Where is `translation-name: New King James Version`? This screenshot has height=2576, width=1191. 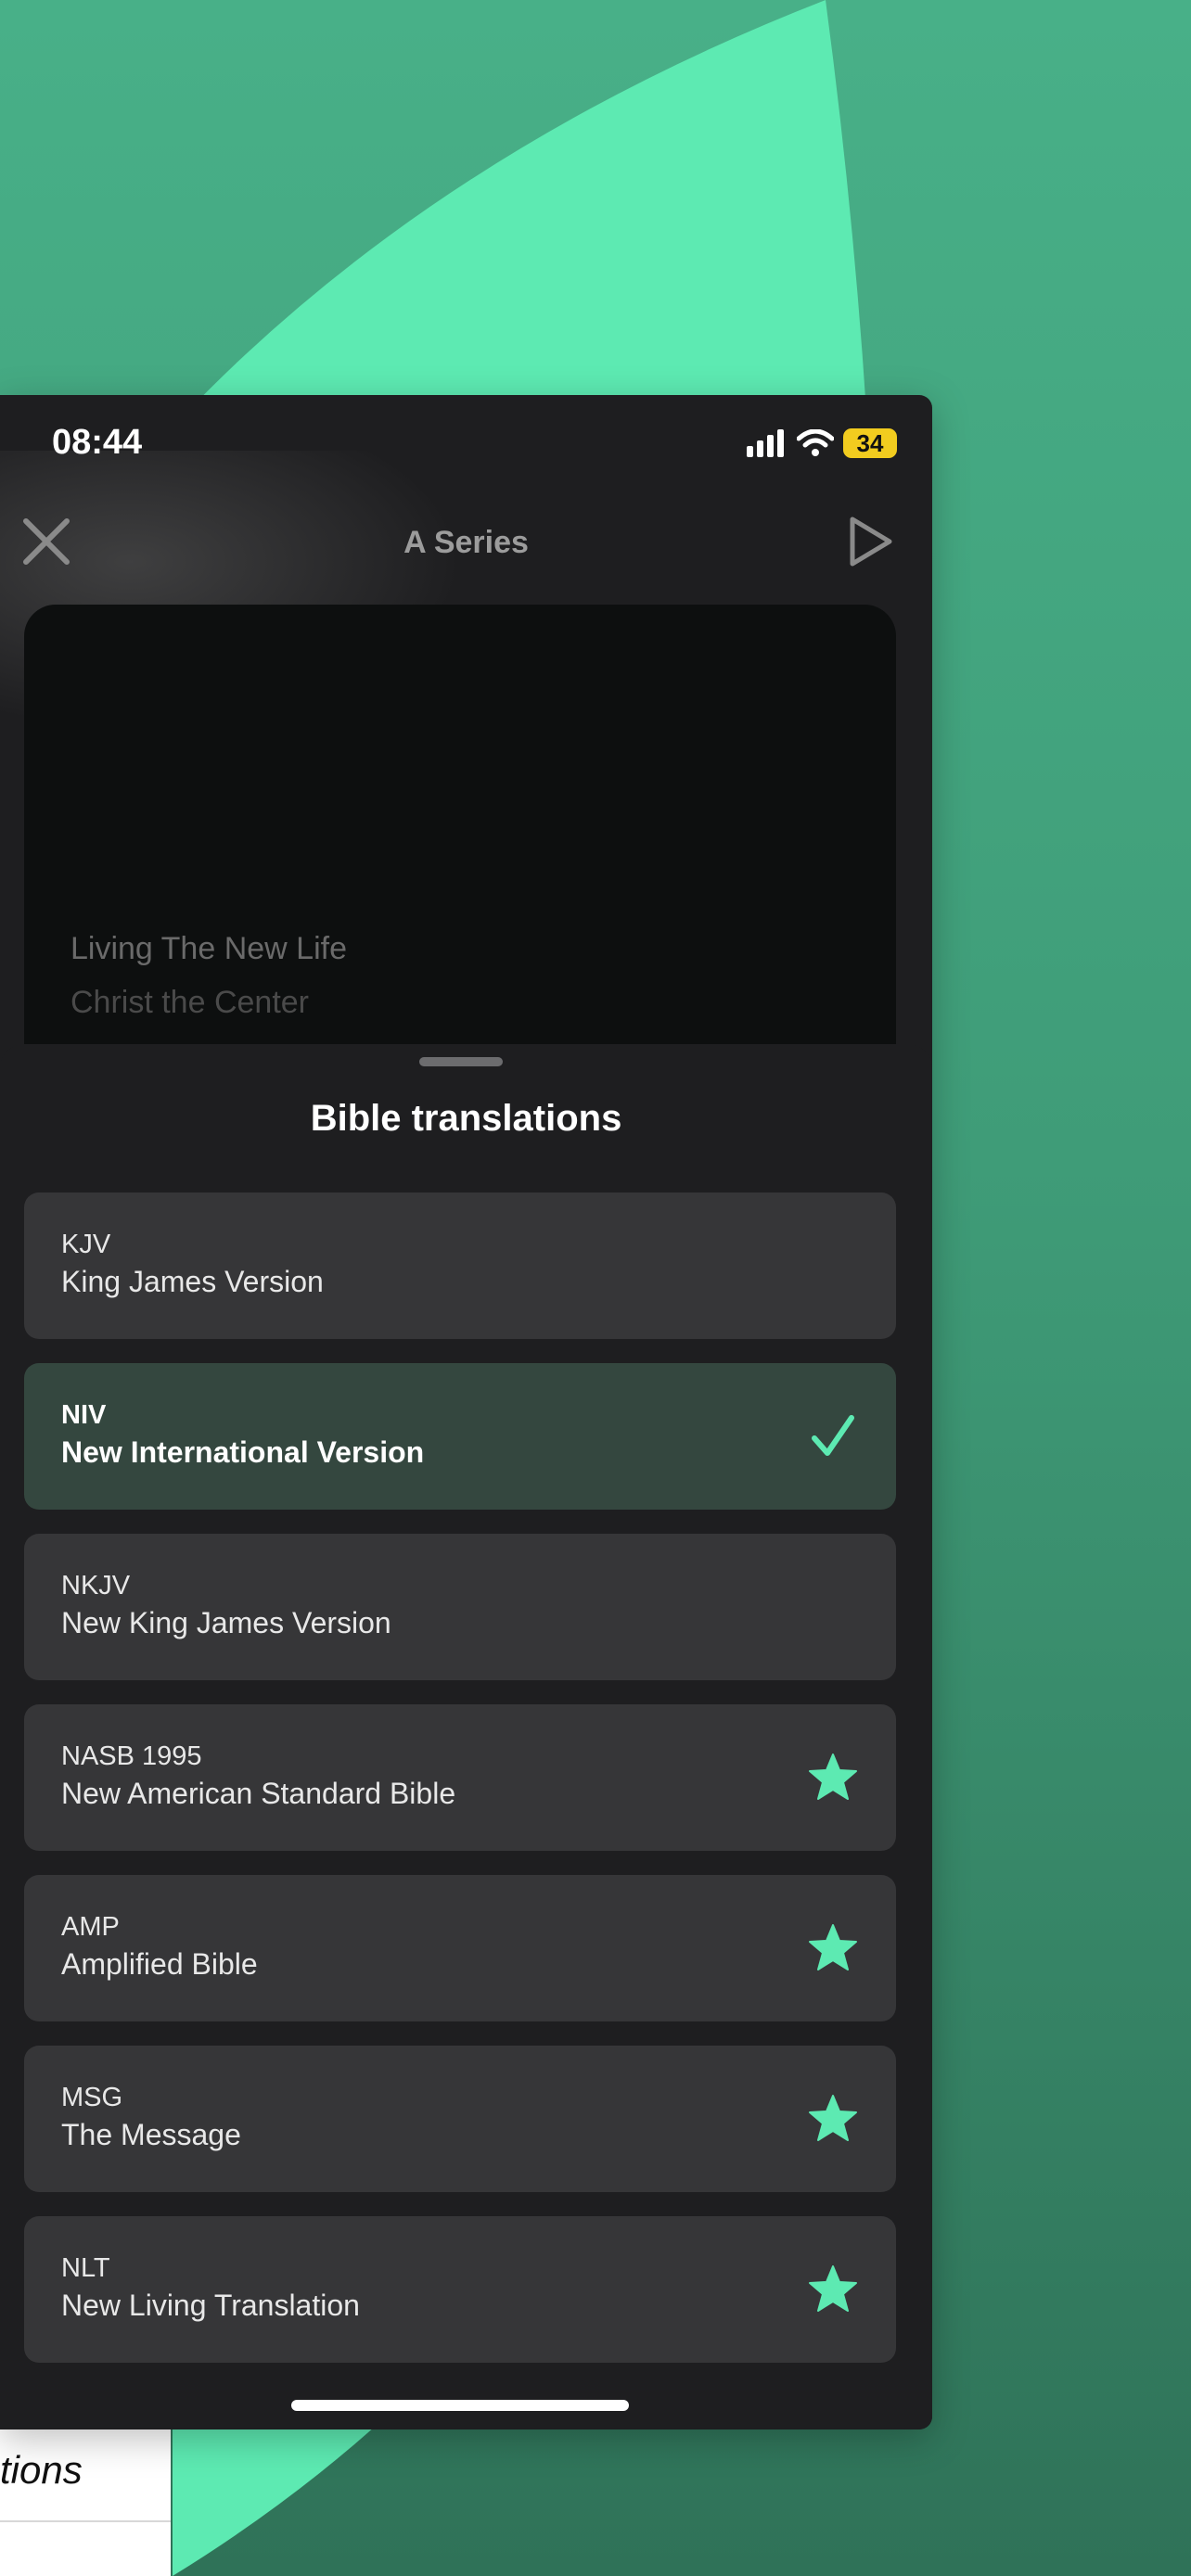 translation-name: New King James Version is located at coordinates (226, 1622).